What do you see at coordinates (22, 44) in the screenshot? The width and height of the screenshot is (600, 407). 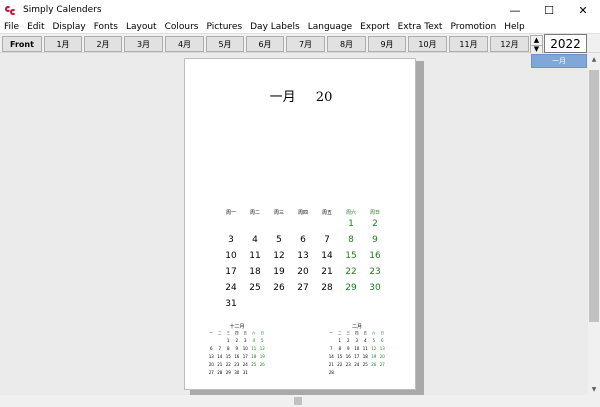 I see `front-button: Front` at bounding box center [22, 44].